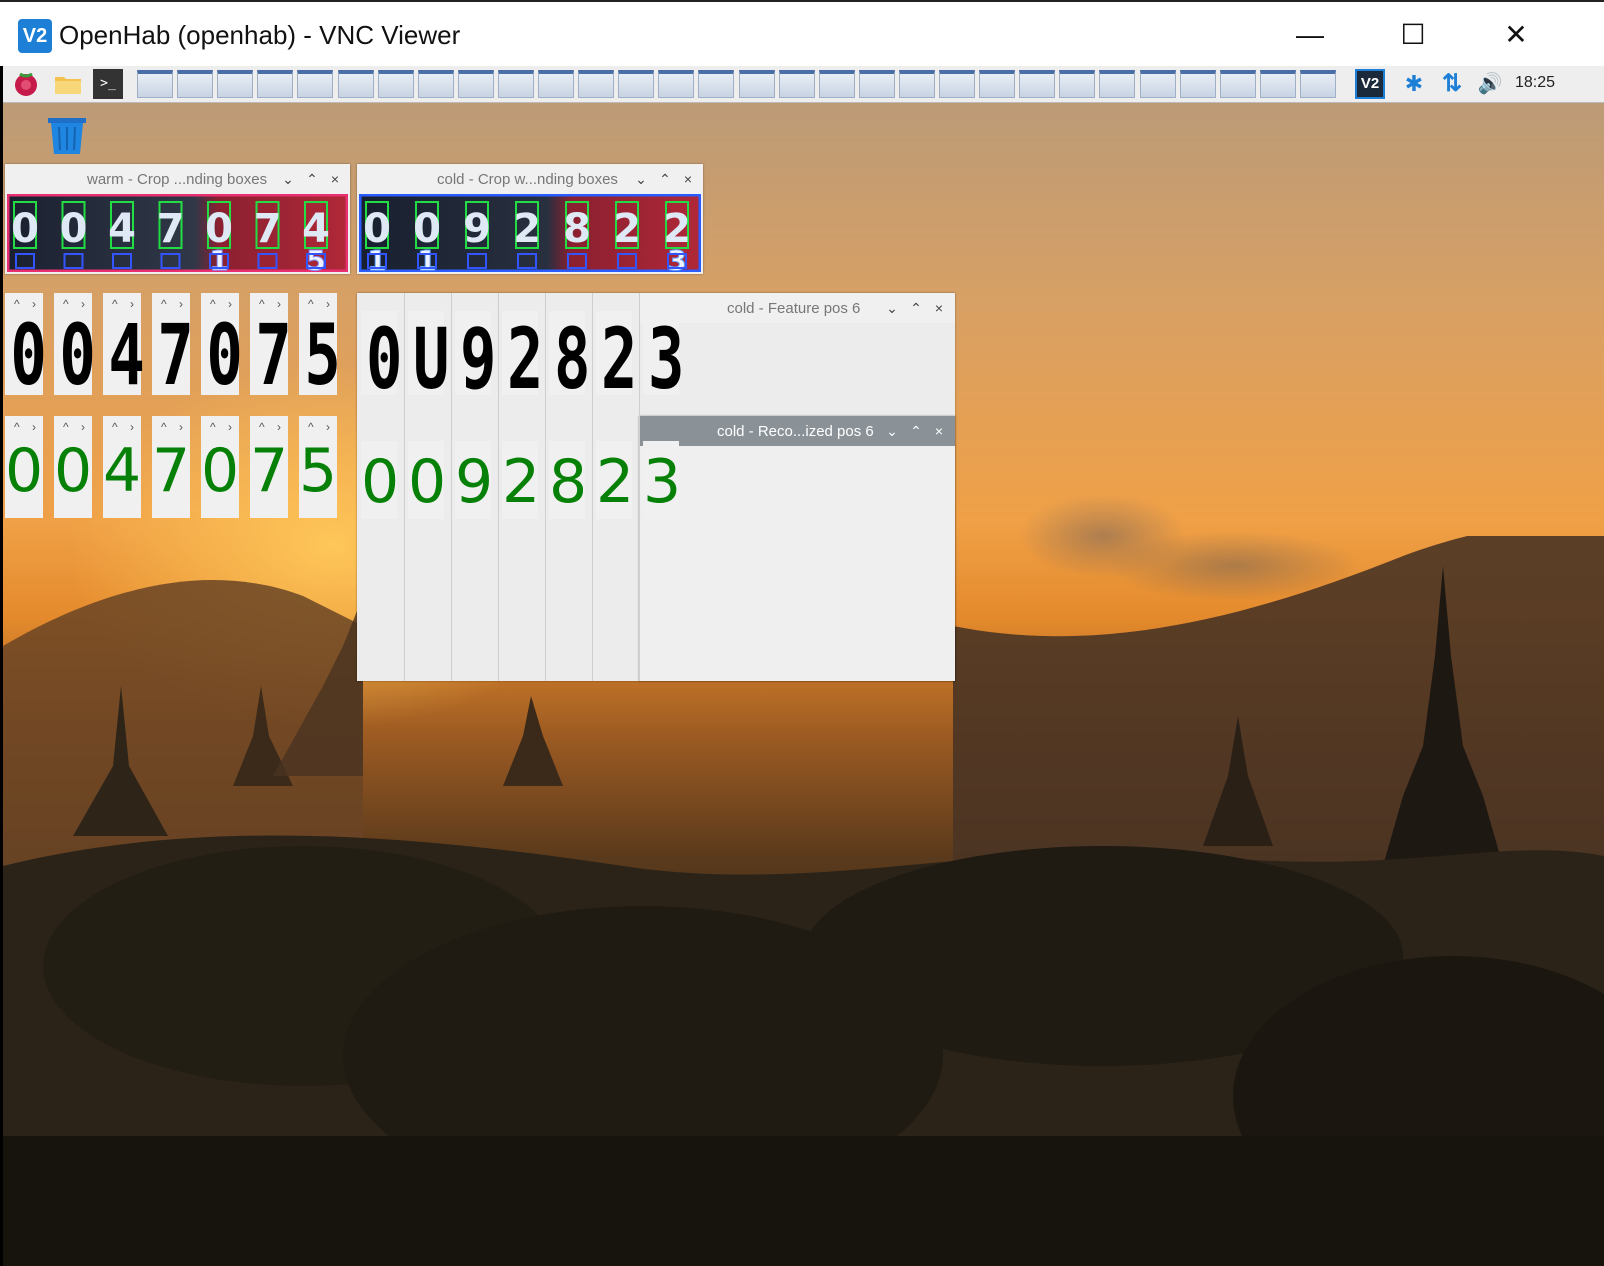  Describe the element at coordinates (475, 356) in the screenshot. I see `cold-feature-cell: 9` at that location.